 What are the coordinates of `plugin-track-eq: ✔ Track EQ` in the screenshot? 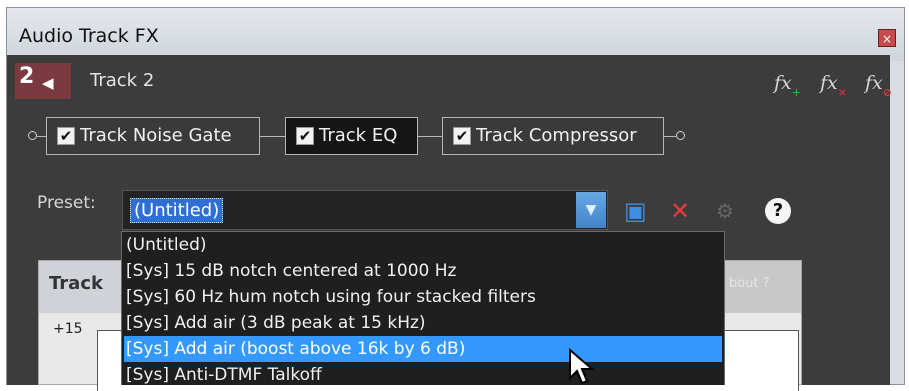 It's located at (351, 136).